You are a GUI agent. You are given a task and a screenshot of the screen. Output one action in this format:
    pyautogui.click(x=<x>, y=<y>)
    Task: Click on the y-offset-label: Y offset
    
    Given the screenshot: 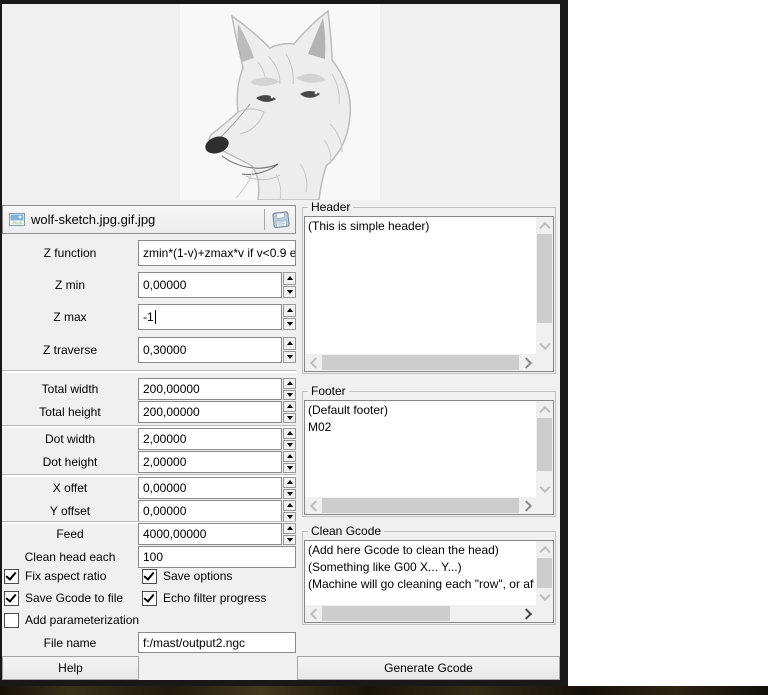 What is the action you would take?
    pyautogui.click(x=70, y=511)
    